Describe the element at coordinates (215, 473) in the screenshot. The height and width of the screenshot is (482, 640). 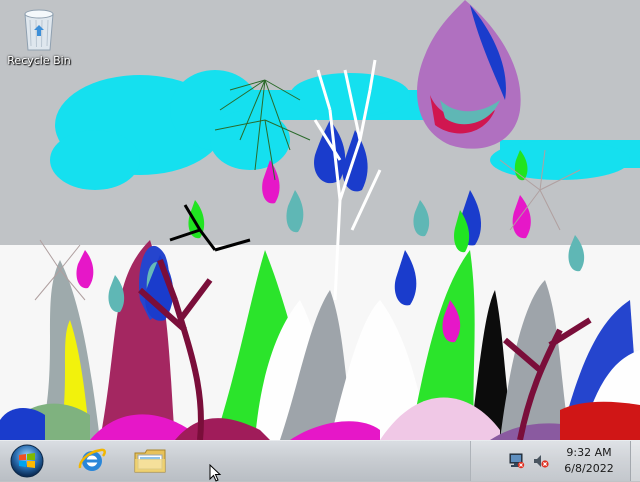
I see `mouse-cursor-icon` at that location.